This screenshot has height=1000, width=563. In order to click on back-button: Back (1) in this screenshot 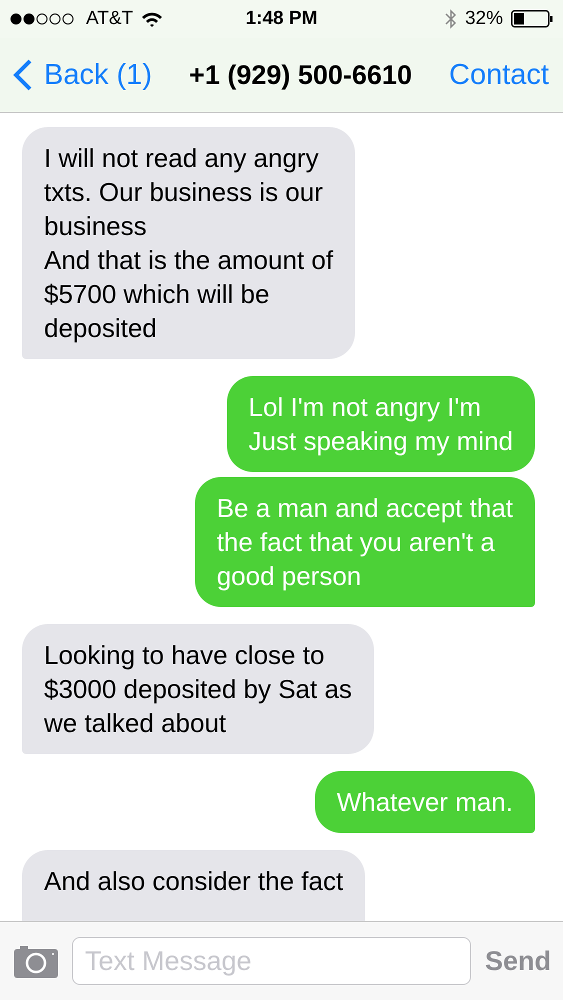, I will do `click(82, 75)`.